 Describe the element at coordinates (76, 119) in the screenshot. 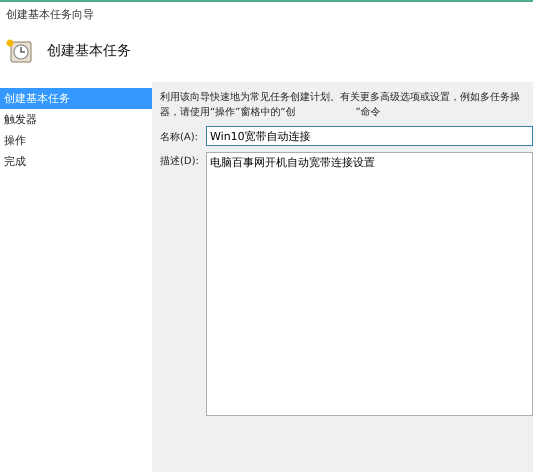

I see `wizard-step: 触发器` at that location.